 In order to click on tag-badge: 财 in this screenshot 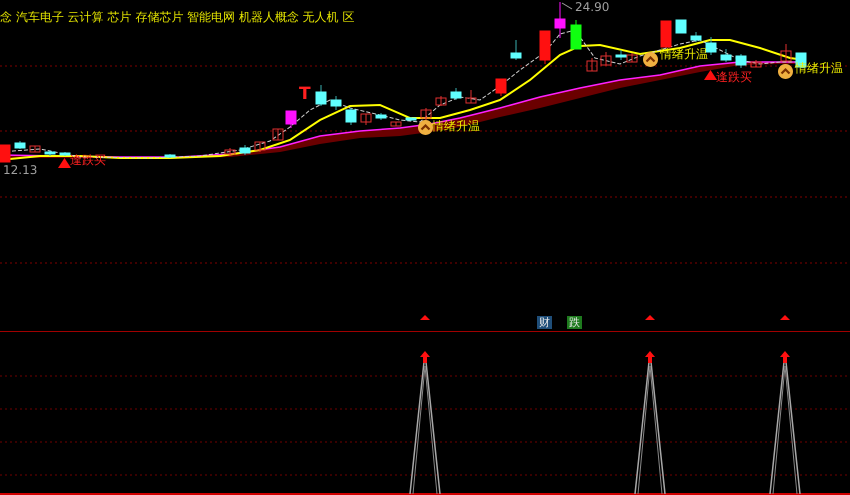, I will do `click(544, 322)`.